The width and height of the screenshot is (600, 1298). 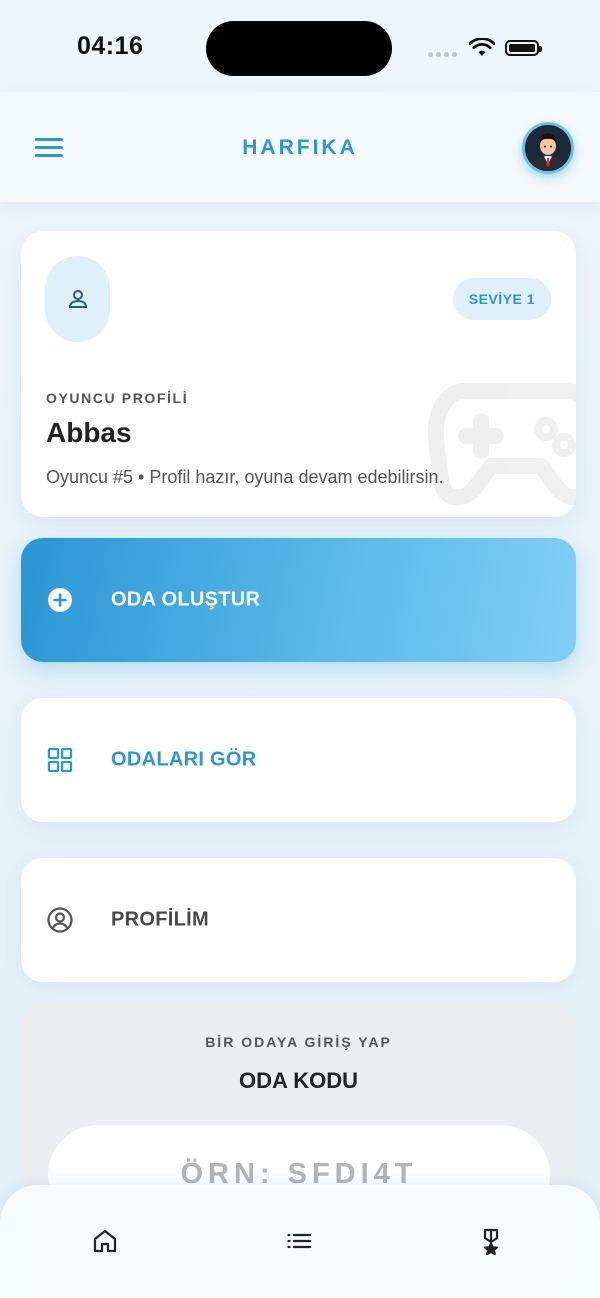 I want to click on app-header: HARFIKA, so click(x=300, y=147).